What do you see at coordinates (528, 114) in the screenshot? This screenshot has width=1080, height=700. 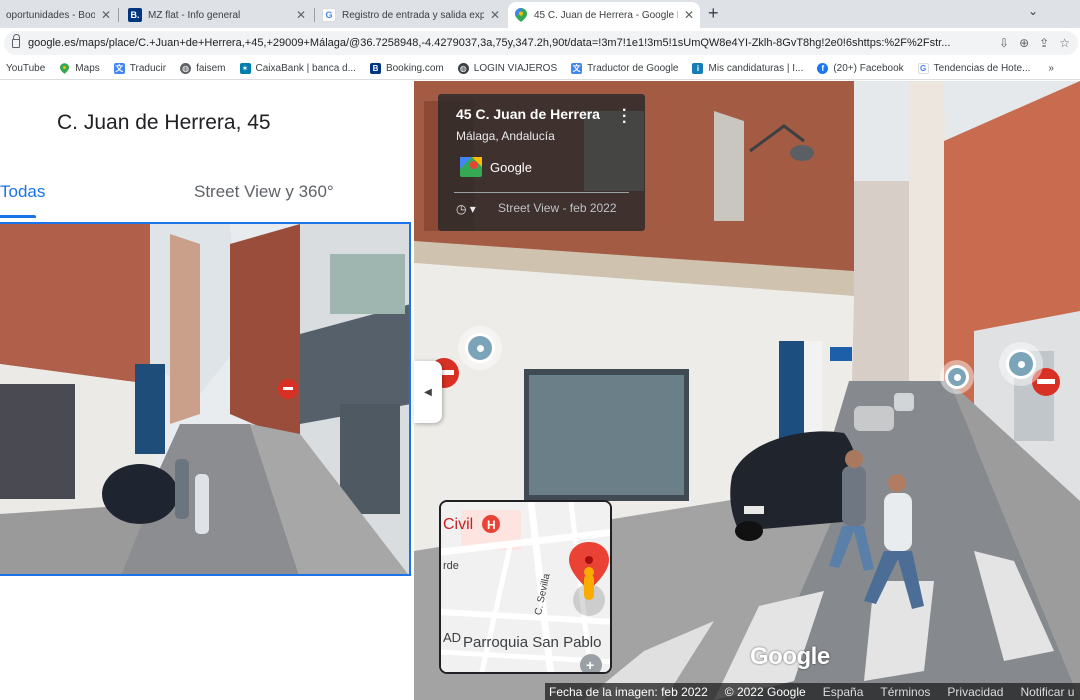 I see `address-title: 45 C. Juan de Herrera` at bounding box center [528, 114].